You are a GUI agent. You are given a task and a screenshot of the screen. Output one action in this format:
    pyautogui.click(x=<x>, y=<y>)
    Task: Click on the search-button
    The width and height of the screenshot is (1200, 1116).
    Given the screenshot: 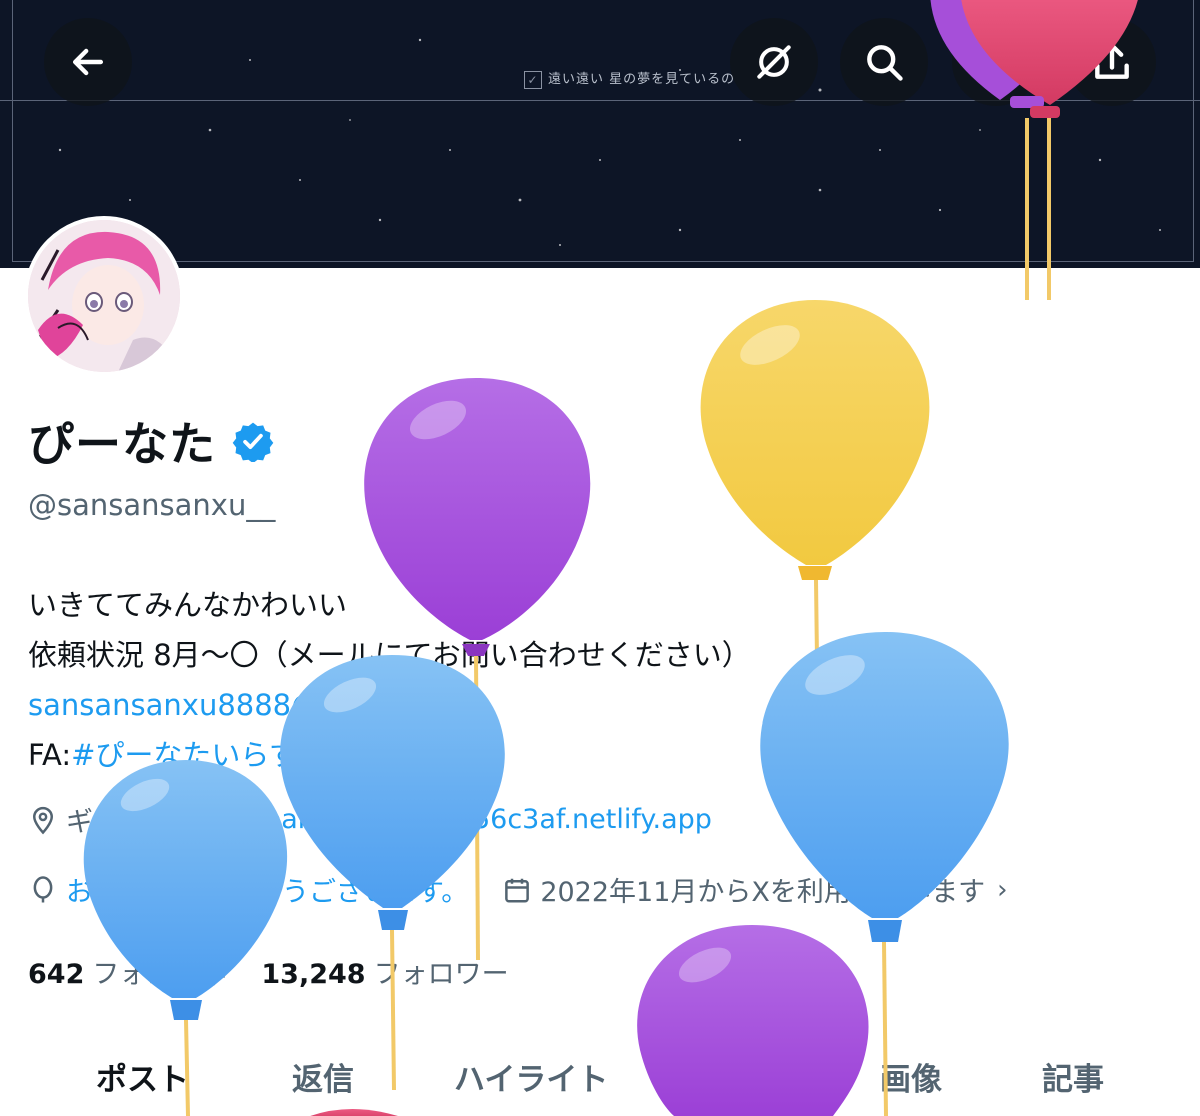 What is the action you would take?
    pyautogui.click(x=884, y=62)
    